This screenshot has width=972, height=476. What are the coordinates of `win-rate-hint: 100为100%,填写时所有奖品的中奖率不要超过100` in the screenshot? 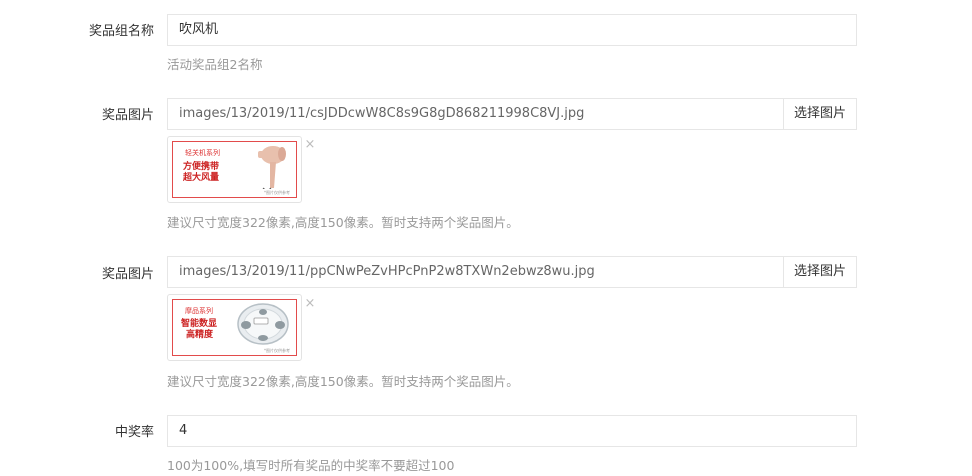 It's located at (311, 465).